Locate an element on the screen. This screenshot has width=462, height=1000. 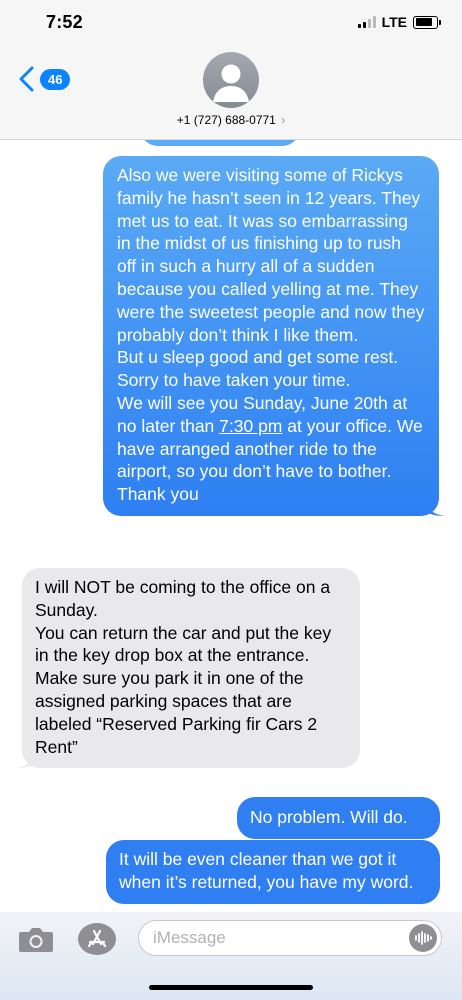
previous-bubble-fragment is located at coordinates (220, 143).